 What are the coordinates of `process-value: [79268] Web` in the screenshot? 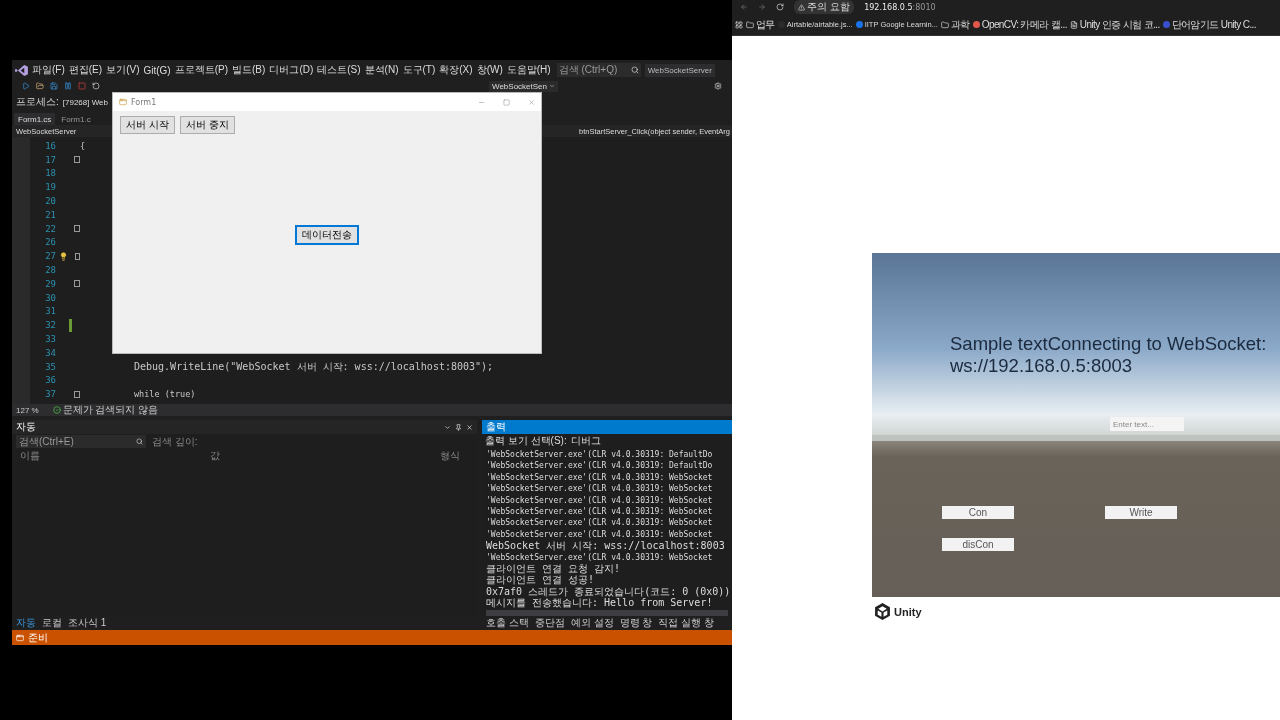 It's located at (85, 102).